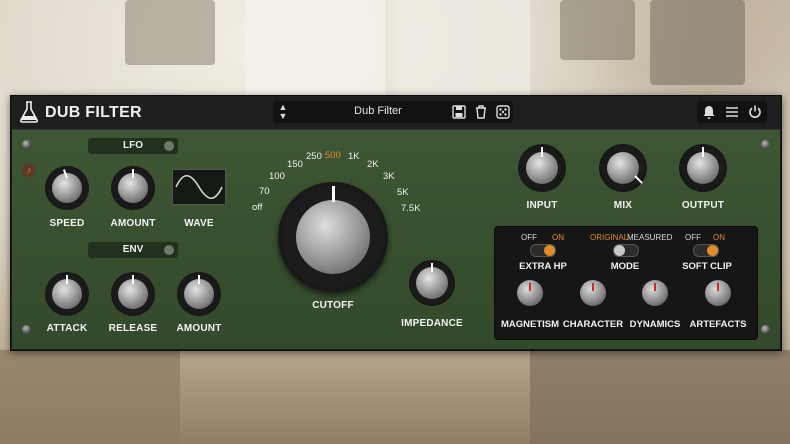 The image size is (790, 444). What do you see at coordinates (199, 328) in the screenshot?
I see `env-amount-label: AMOUNT` at bounding box center [199, 328].